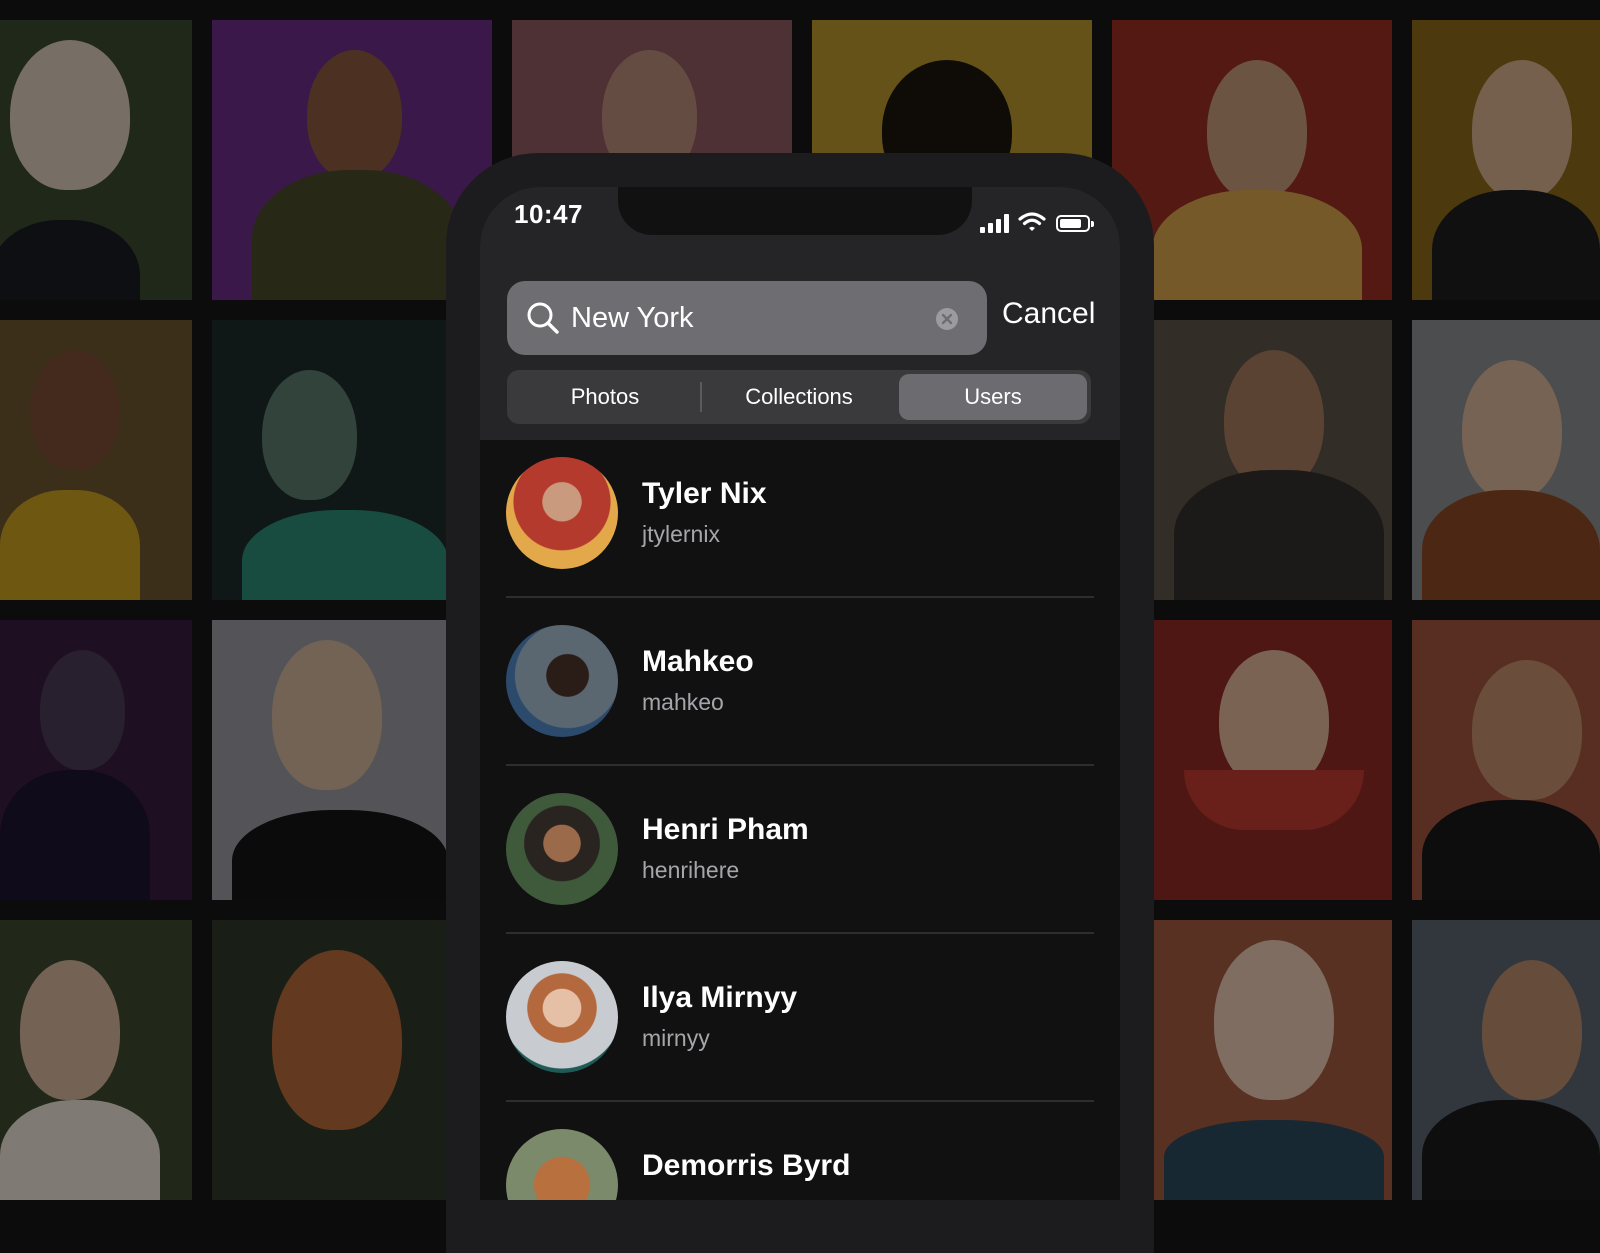 The width and height of the screenshot is (1600, 1253). Describe the element at coordinates (543, 318) in the screenshot. I see `search-icon` at that location.